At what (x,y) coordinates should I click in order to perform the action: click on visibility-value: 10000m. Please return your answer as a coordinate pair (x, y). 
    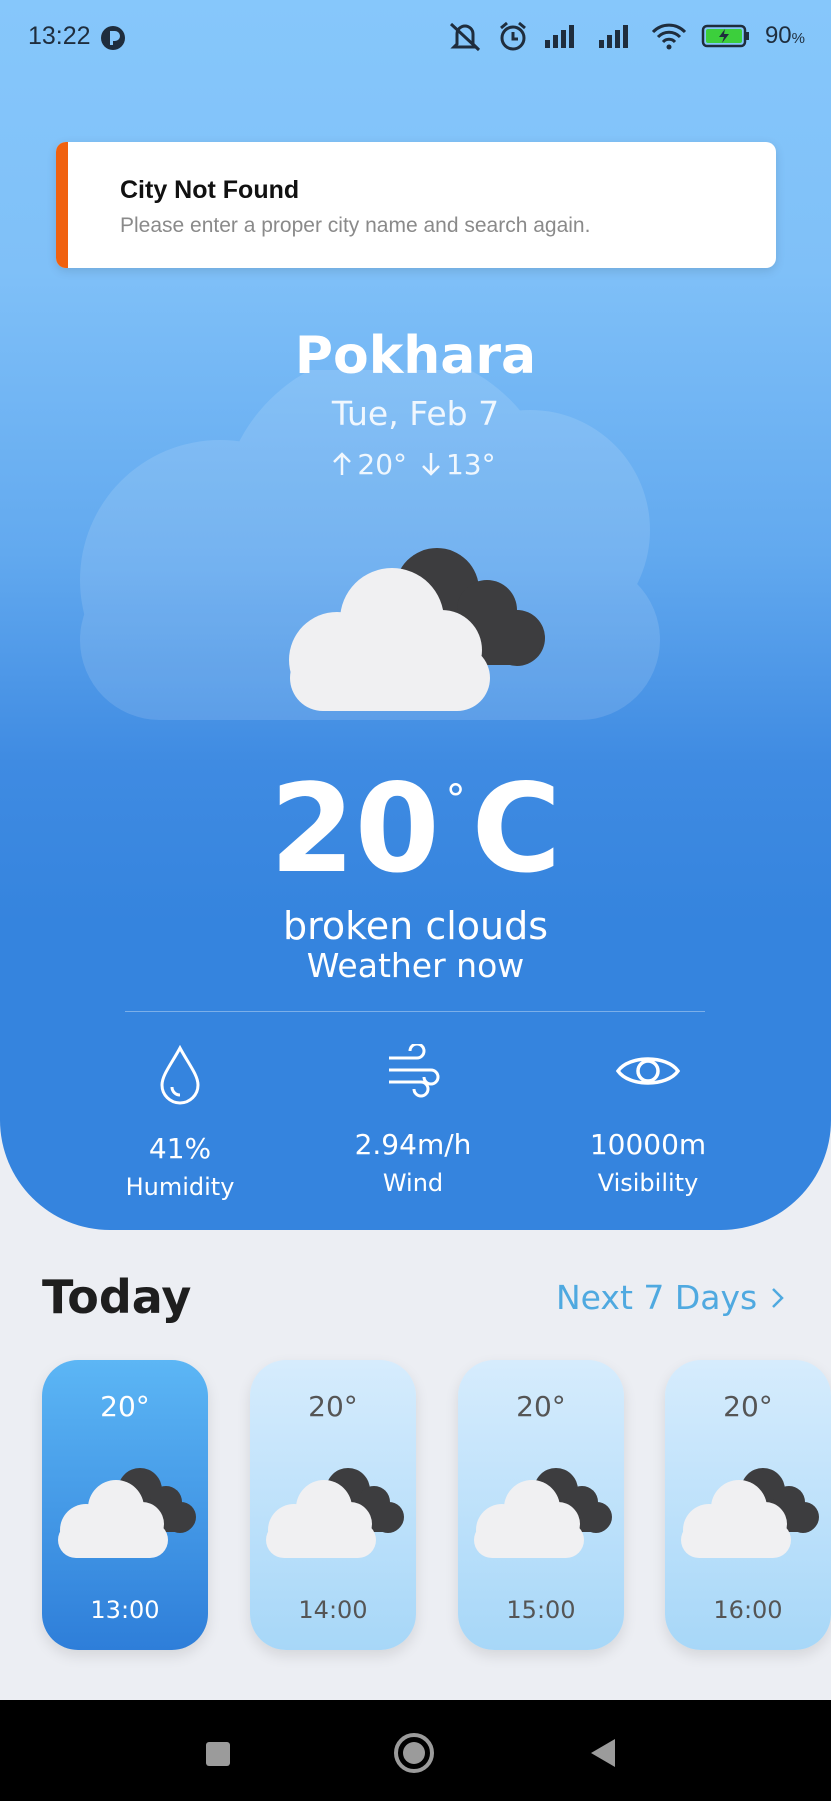
    Looking at the image, I should click on (648, 1144).